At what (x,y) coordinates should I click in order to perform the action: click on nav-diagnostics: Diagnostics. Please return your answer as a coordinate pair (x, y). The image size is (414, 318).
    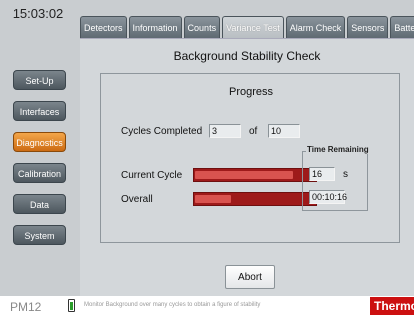
    Looking at the image, I should click on (39, 142).